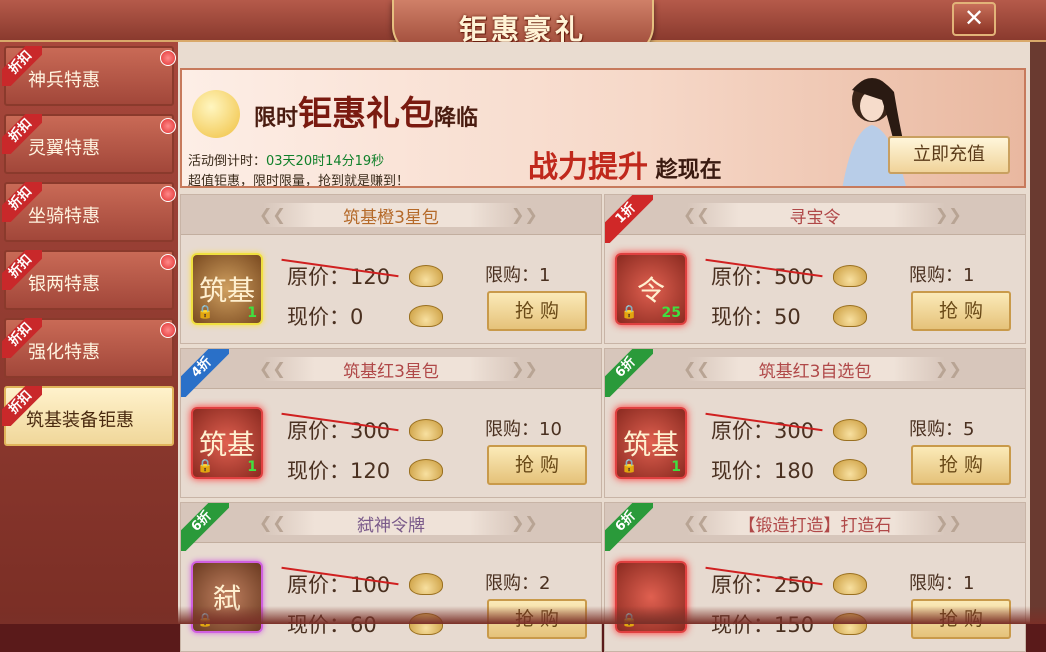  What do you see at coordinates (80, 420) in the screenshot?
I see `sidebar-item-label: 筑基装备钜惠` at bounding box center [80, 420].